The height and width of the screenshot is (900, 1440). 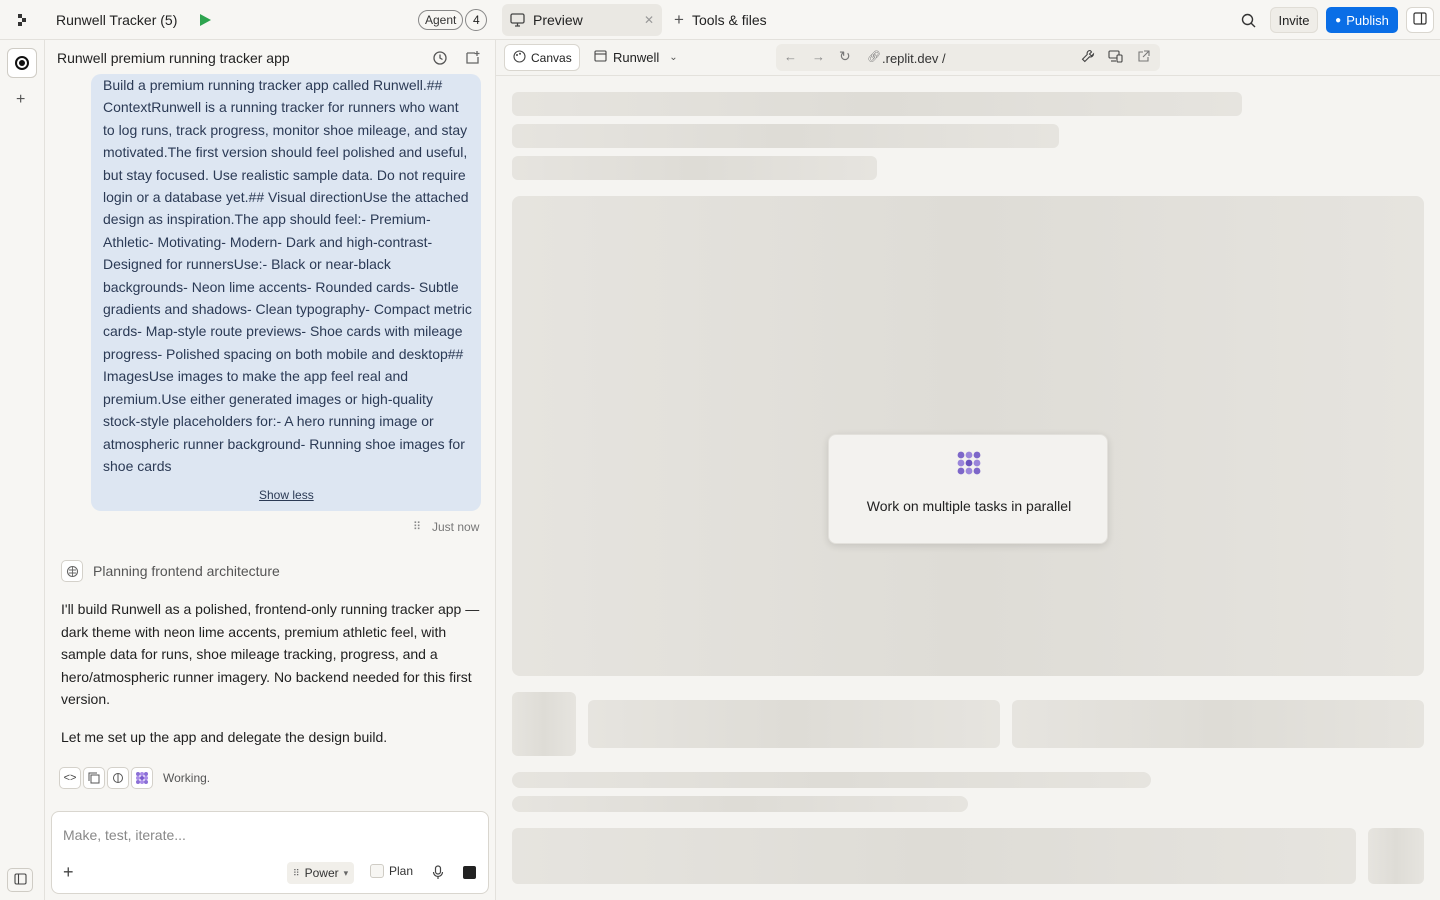 What do you see at coordinates (519, 57) in the screenshot?
I see `palette-icon` at bounding box center [519, 57].